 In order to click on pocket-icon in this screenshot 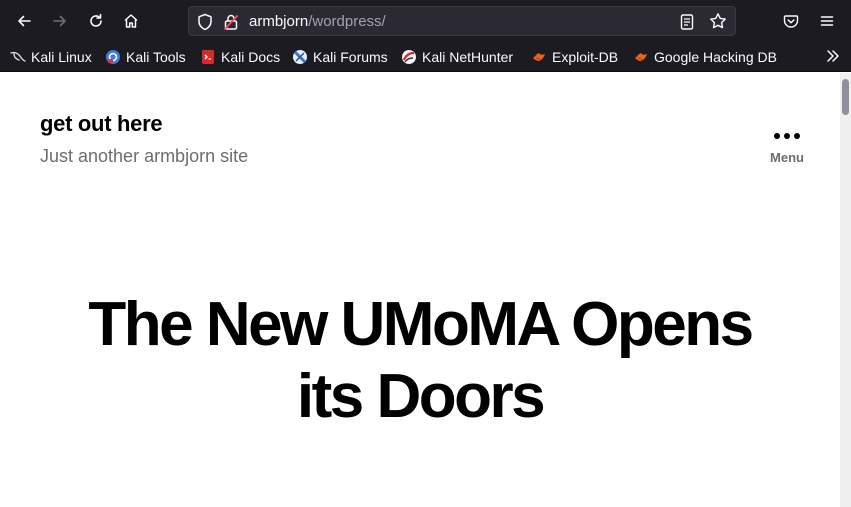, I will do `click(791, 21)`.